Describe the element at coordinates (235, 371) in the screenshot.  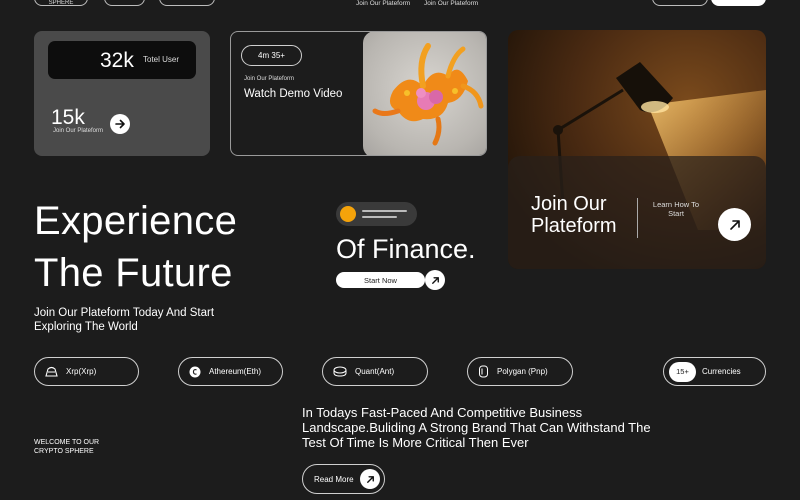
I see `currency-label: Athereum(Eth)` at that location.